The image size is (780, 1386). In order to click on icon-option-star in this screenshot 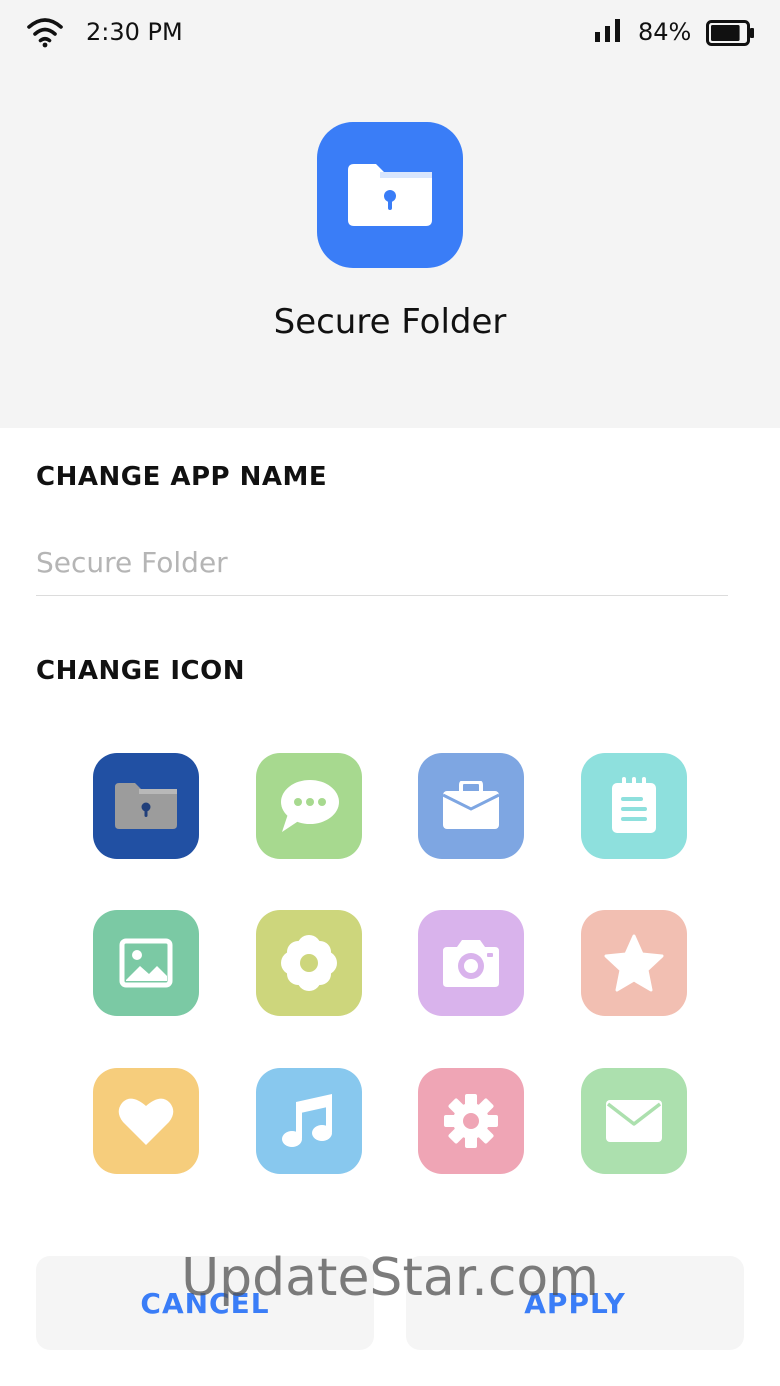, I will do `click(634, 963)`.